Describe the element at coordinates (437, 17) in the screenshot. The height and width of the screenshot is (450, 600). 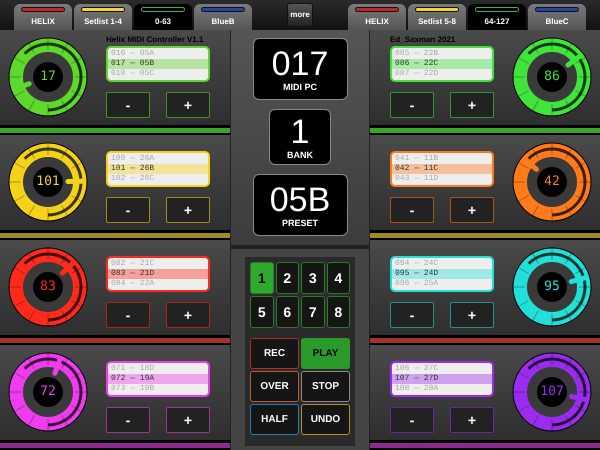
I see `tab: Setlist 5-8` at that location.